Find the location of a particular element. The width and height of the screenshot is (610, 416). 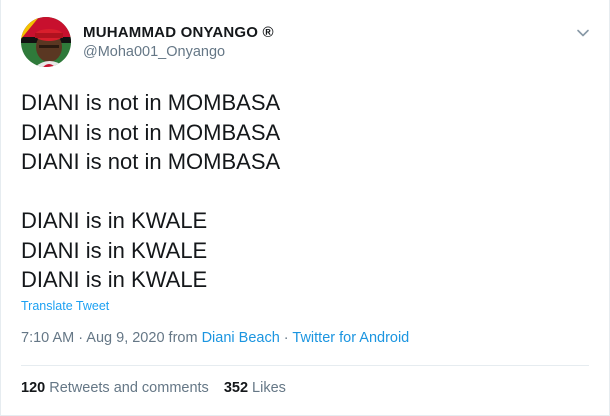

tweet-stats: 120 Retweets and comments 352 Likes is located at coordinates (161, 388).